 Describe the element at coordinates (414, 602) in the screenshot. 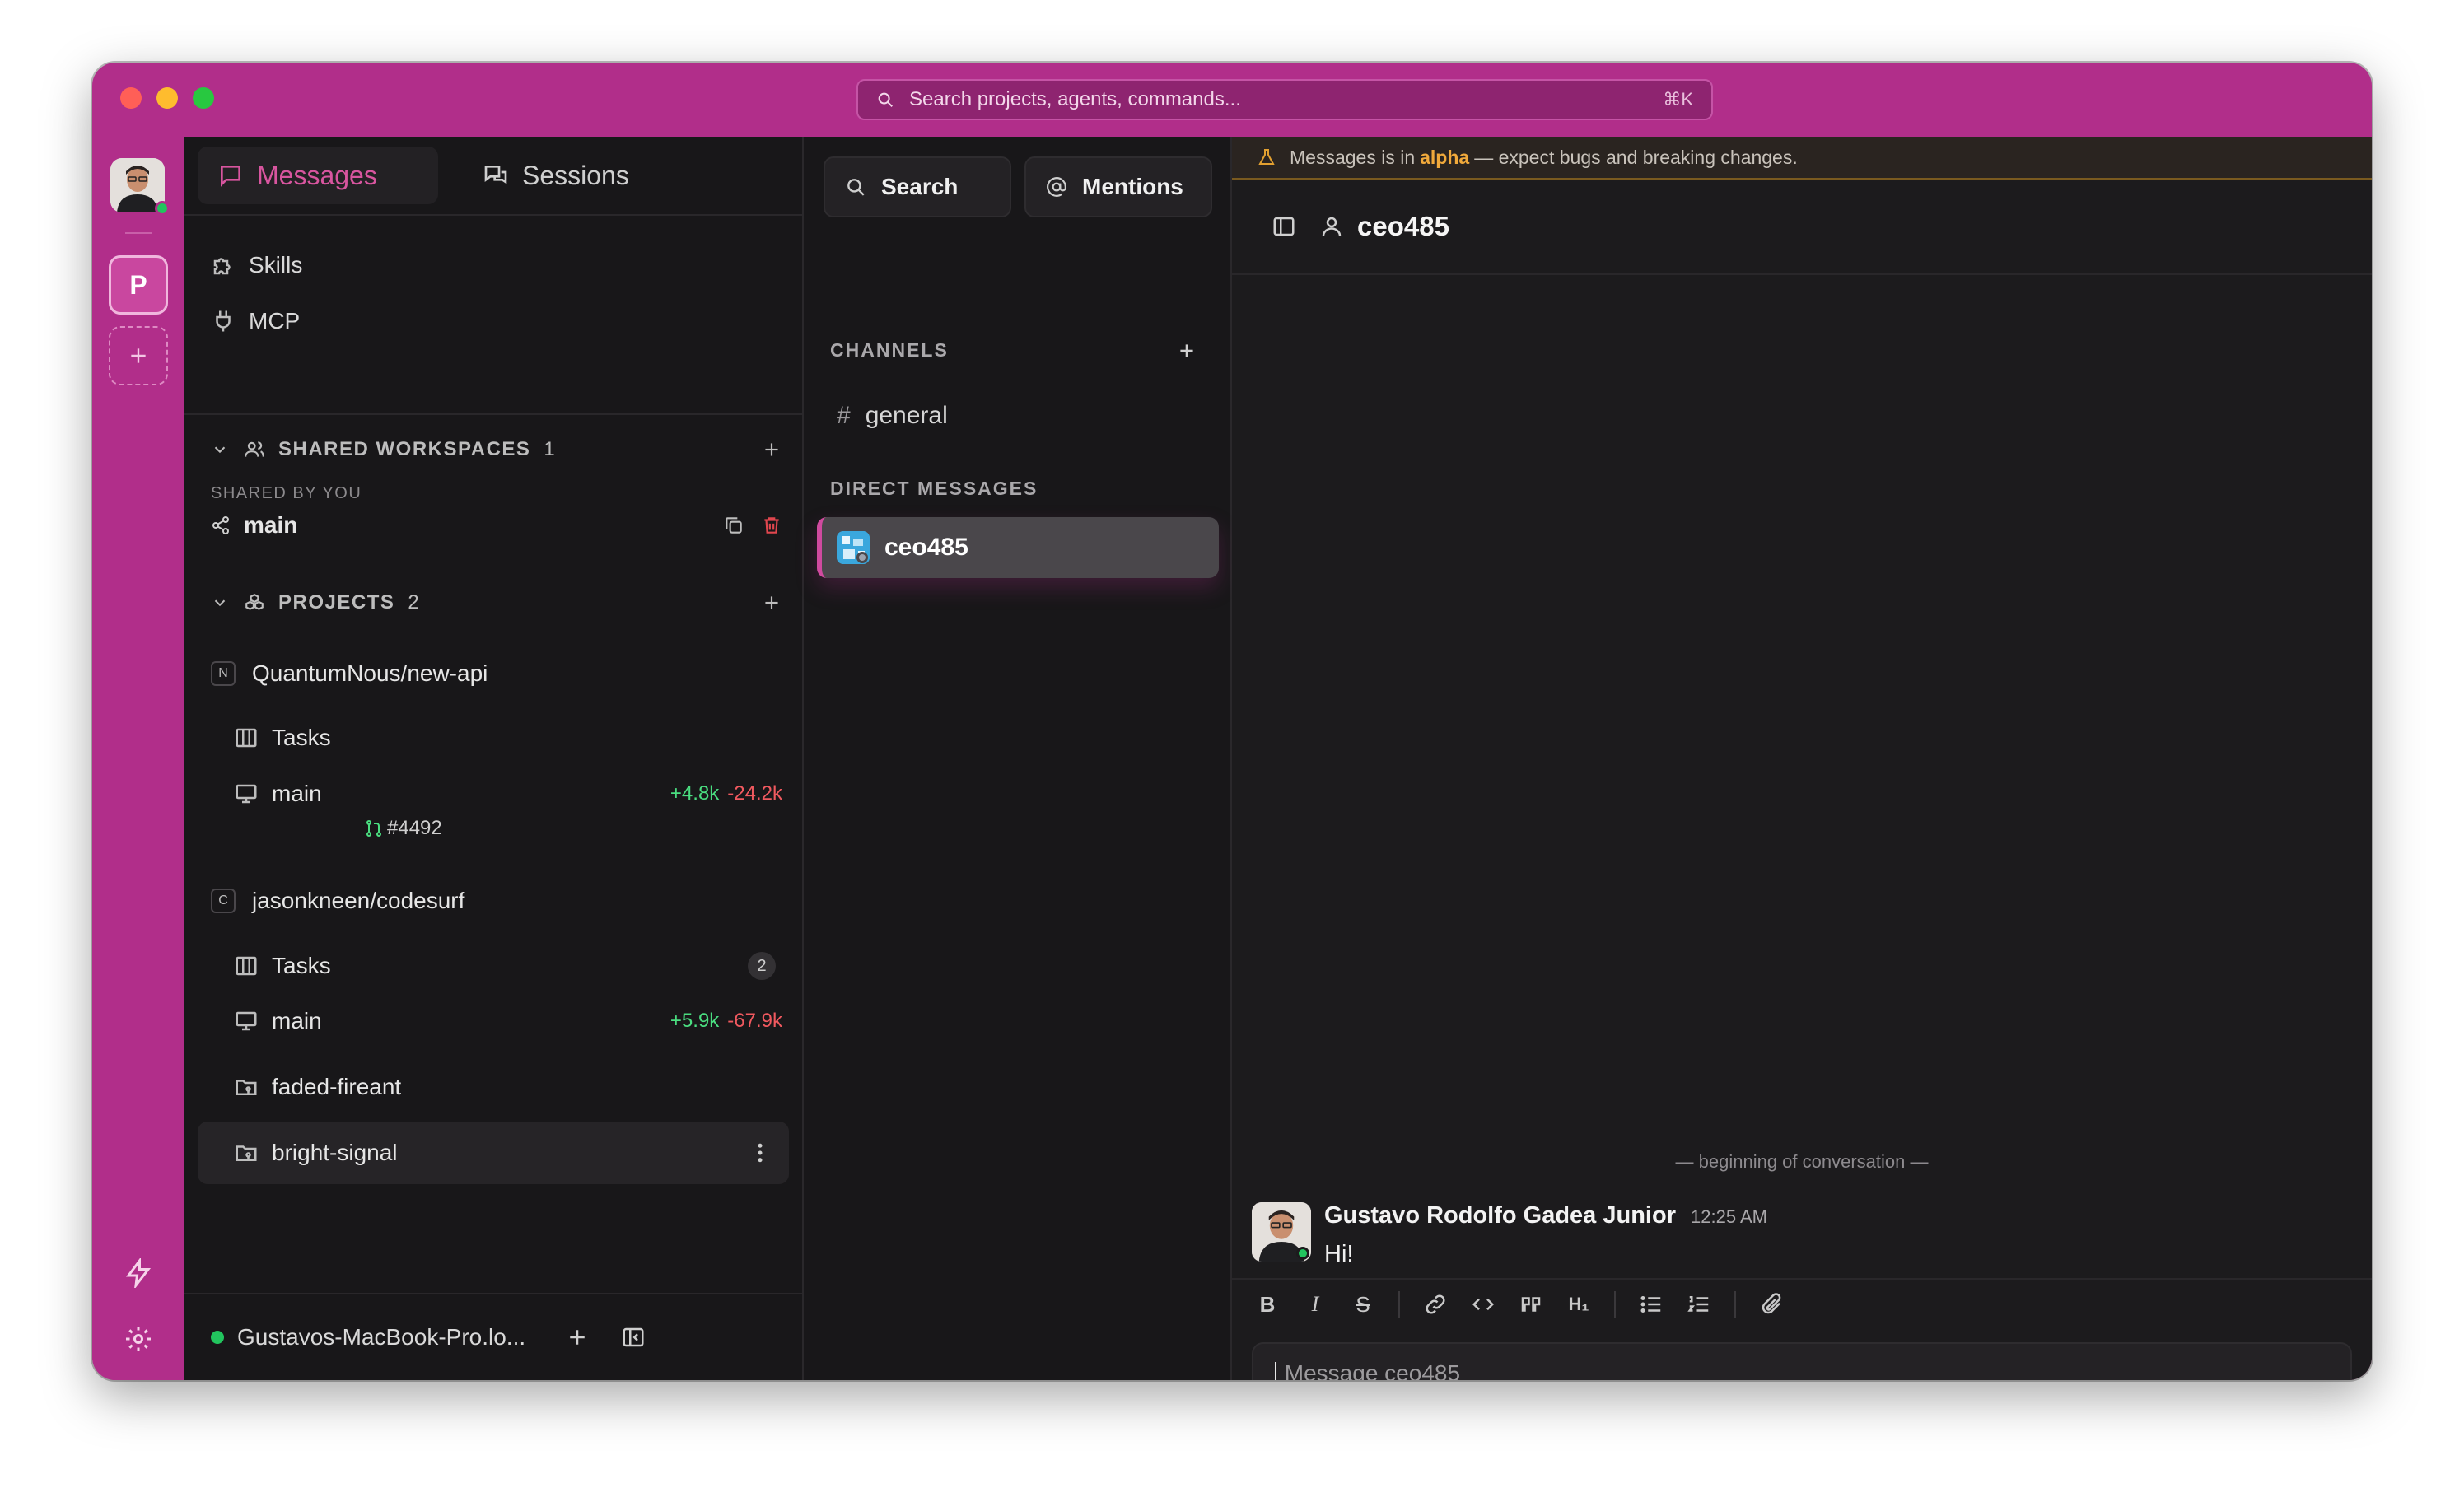

I see `projects-count: 2` at that location.